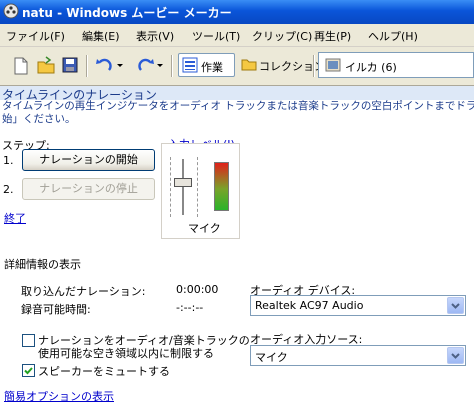  What do you see at coordinates (126, 353) in the screenshot?
I see `limit-narration-label-line2: 使用可能な空き領域以内に制限する` at bounding box center [126, 353].